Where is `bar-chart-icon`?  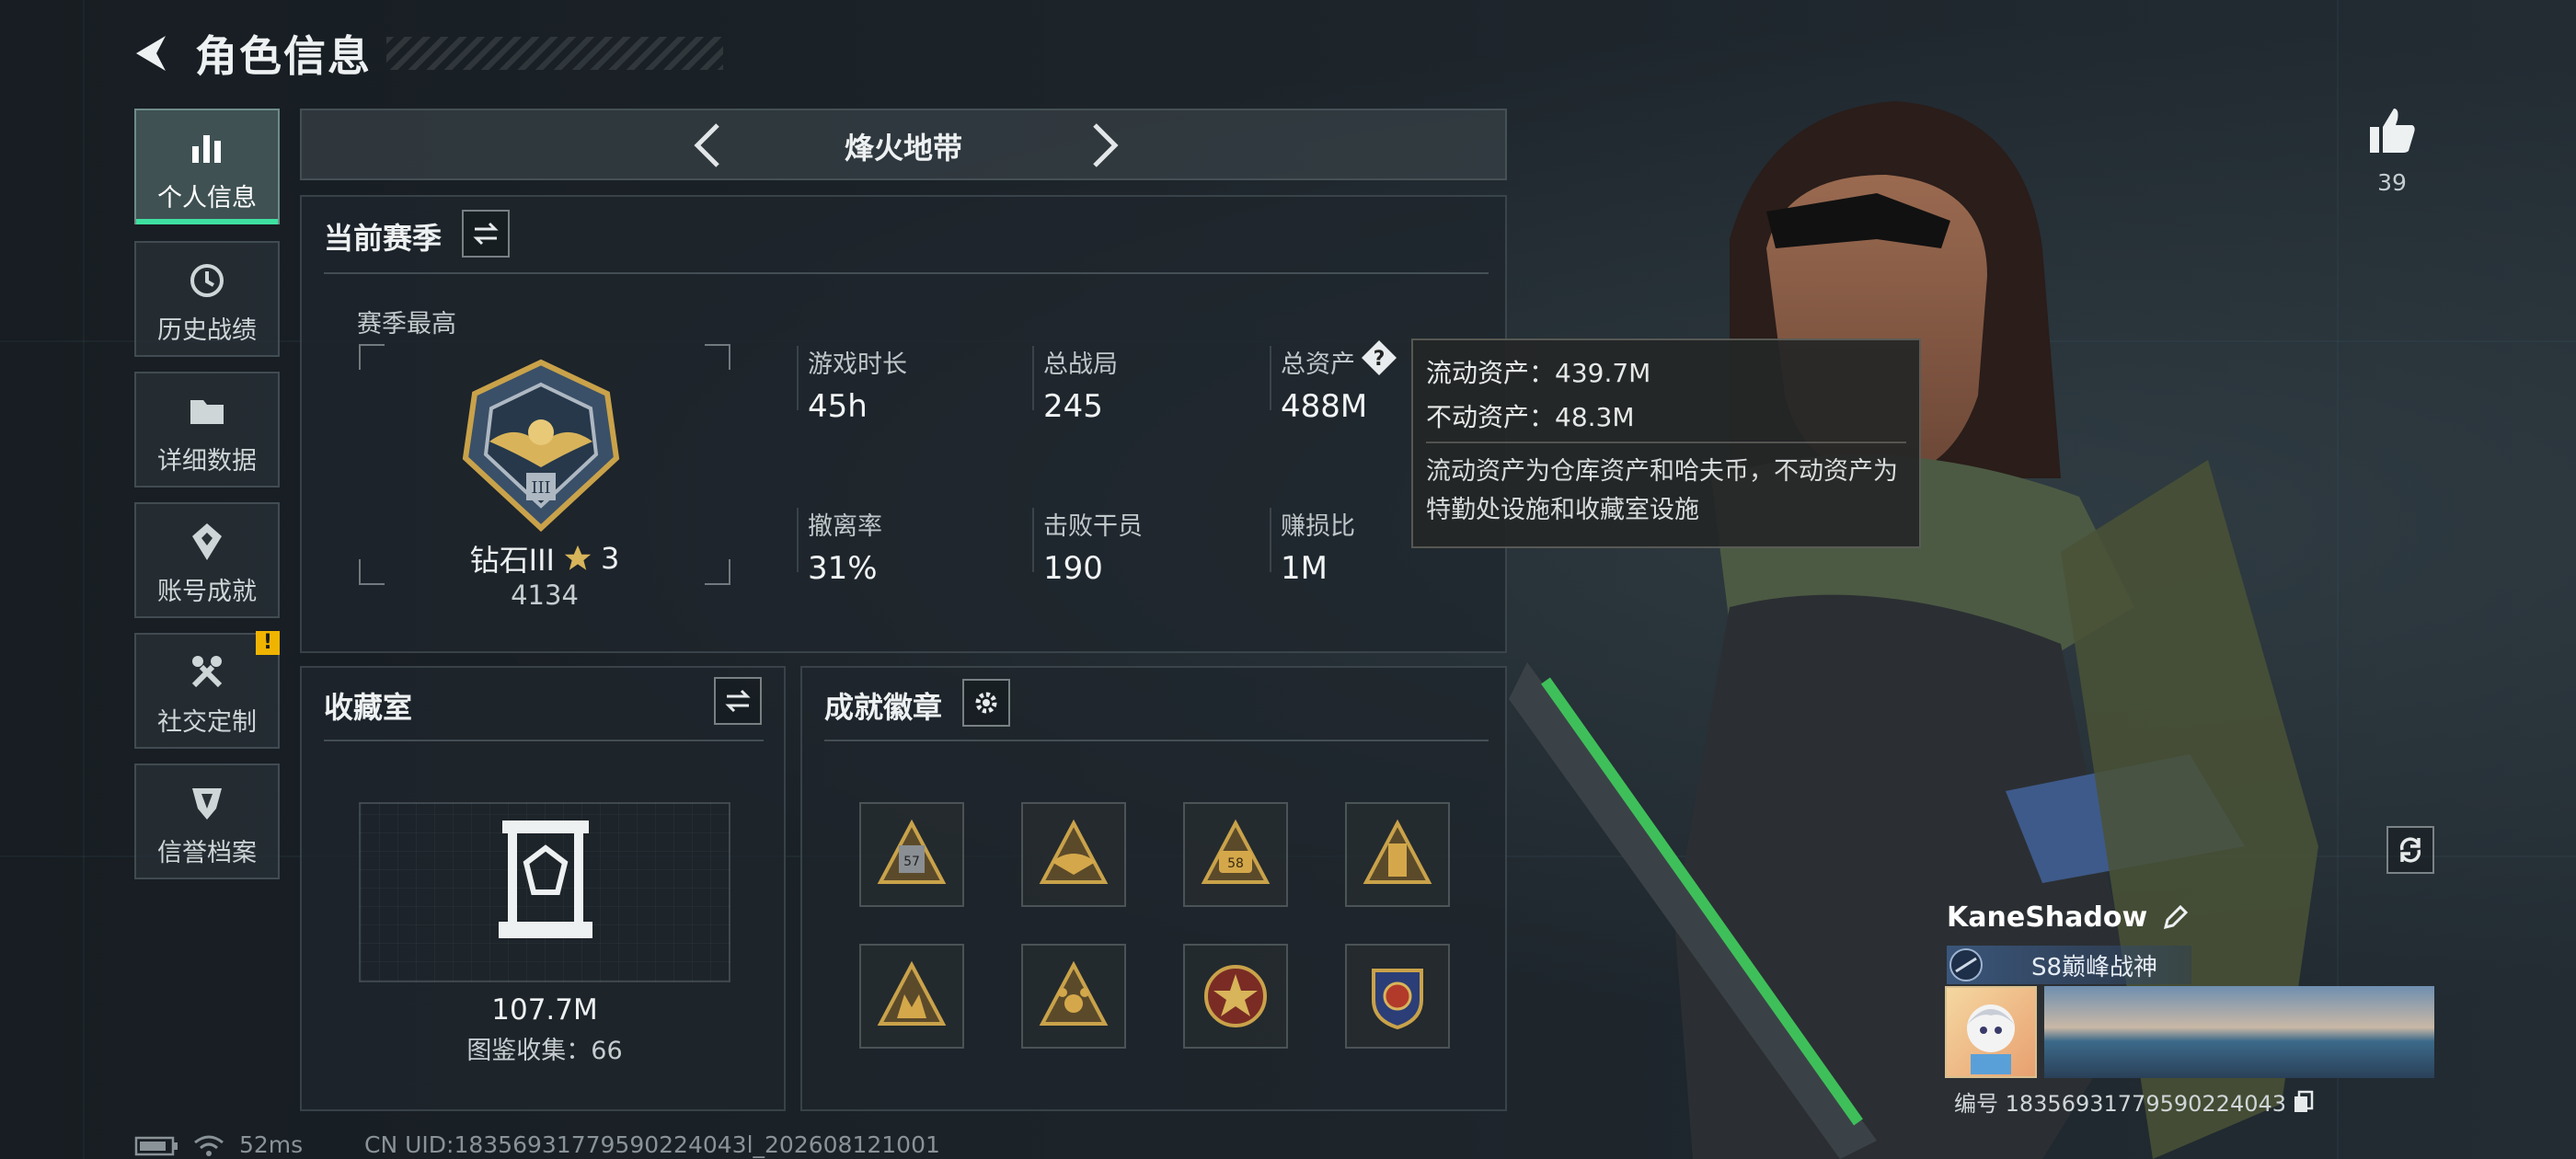 bar-chart-icon is located at coordinates (206, 149).